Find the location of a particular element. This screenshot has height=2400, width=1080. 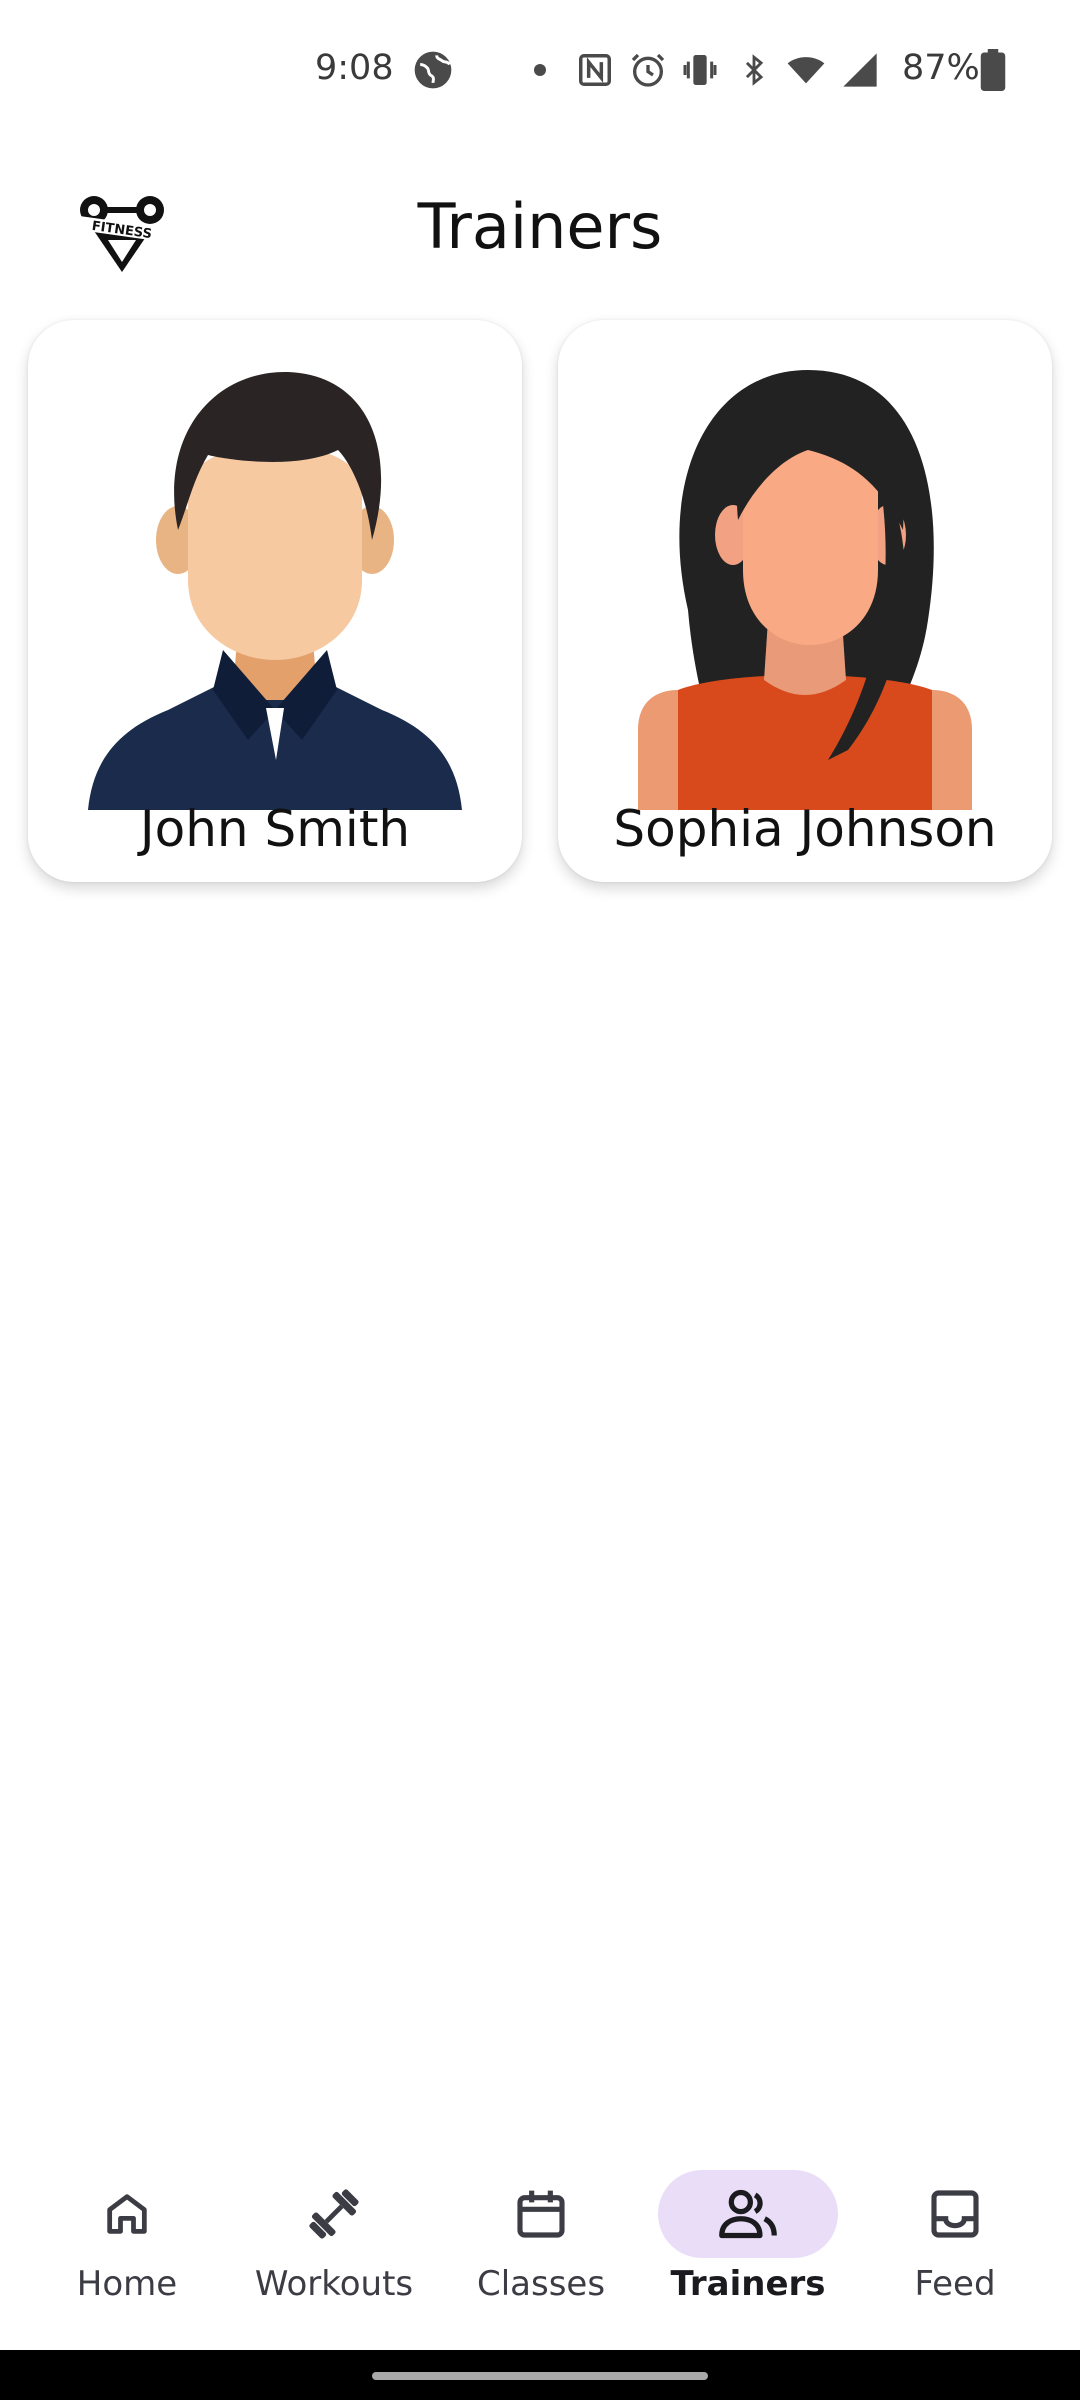

nav-trainers: Trainers is located at coordinates (748, 2250).